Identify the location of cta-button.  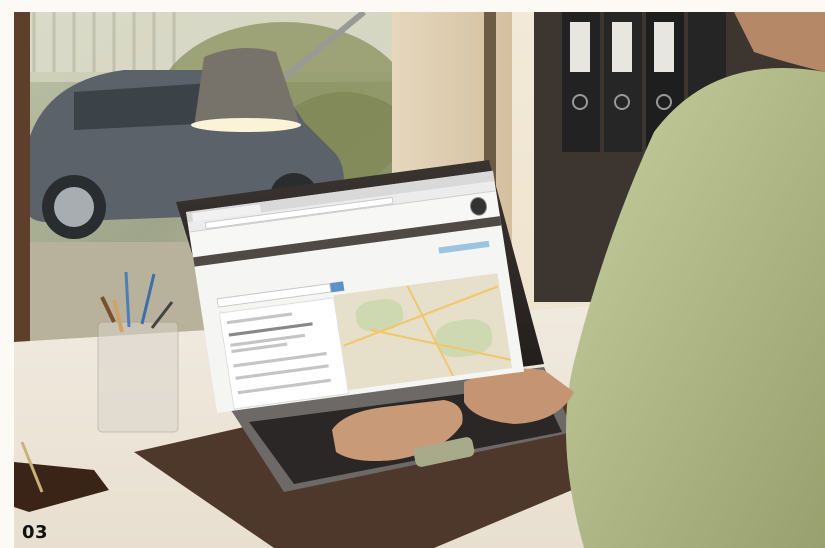
(464, 247).